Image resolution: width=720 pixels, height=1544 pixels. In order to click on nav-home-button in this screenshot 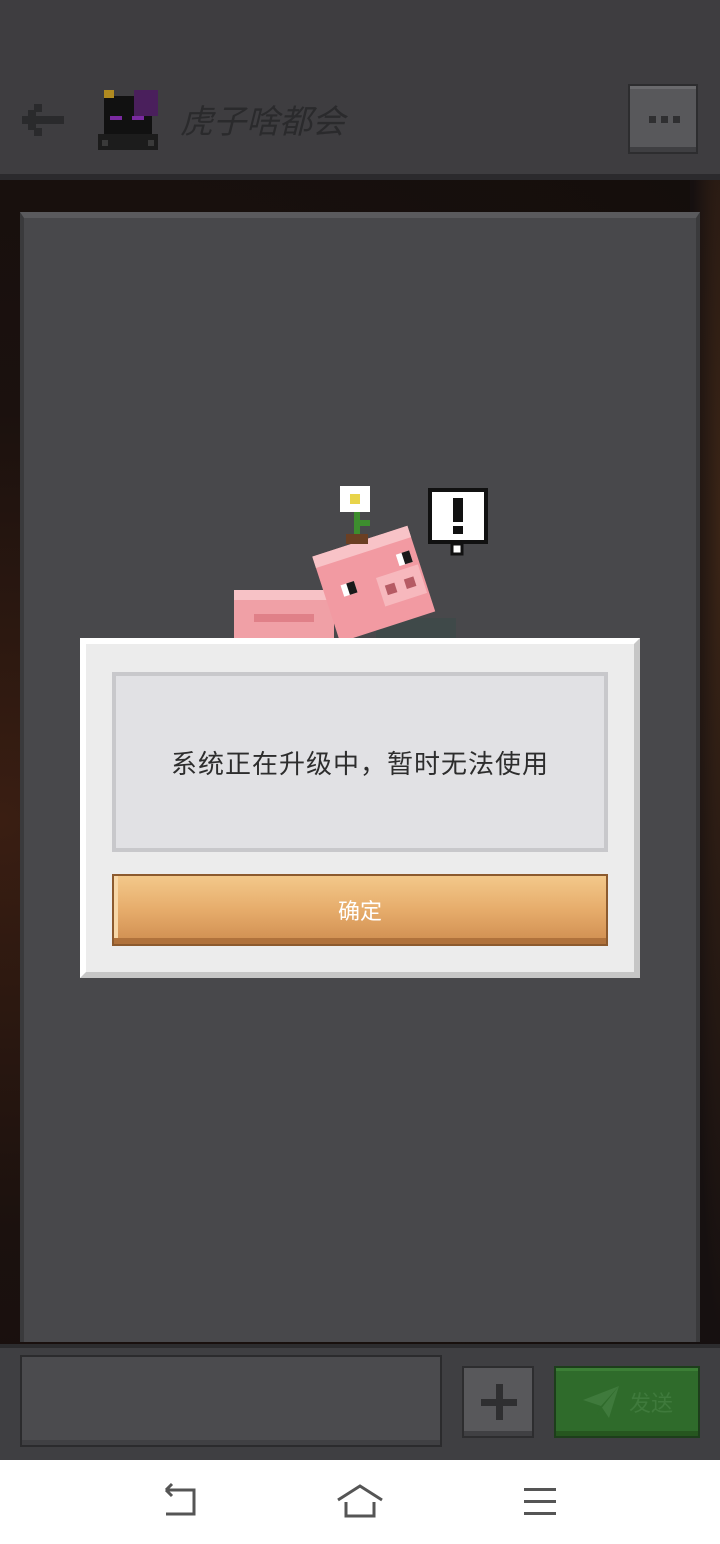, I will do `click(360, 1502)`.